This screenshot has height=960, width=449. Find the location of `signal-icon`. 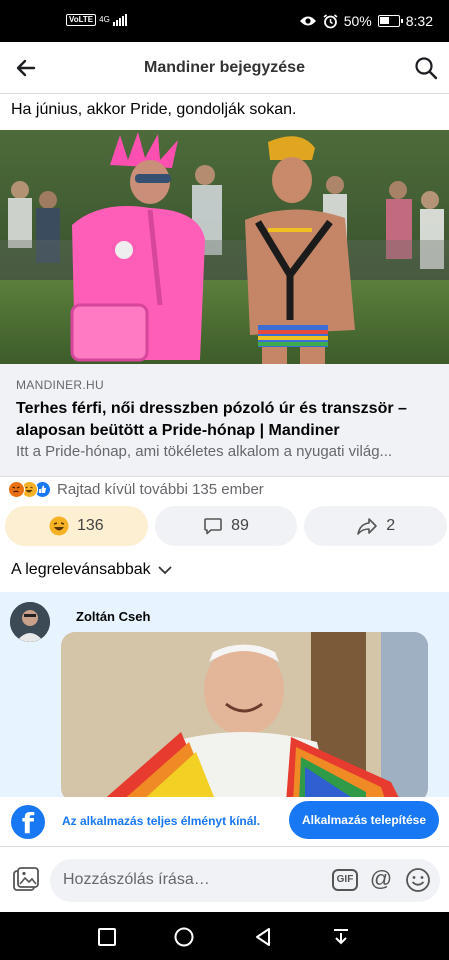

signal-icon is located at coordinates (119, 20).